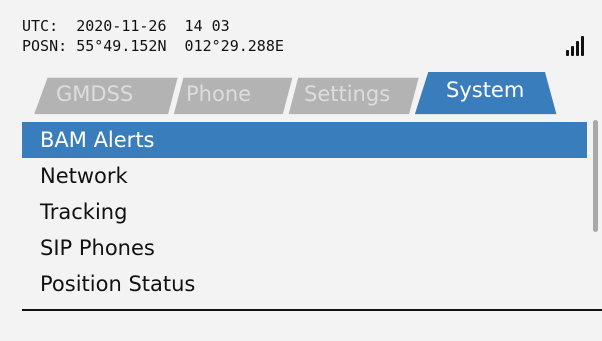  What do you see at coordinates (45, 46) in the screenshot?
I see `posn-label: POSN:` at bounding box center [45, 46].